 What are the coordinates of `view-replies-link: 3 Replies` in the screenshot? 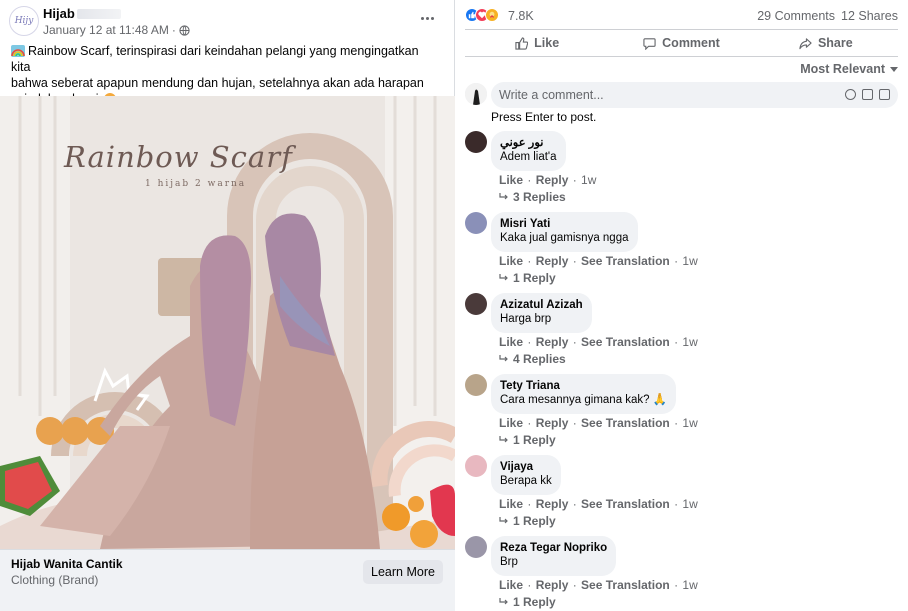 It's located at (532, 197).